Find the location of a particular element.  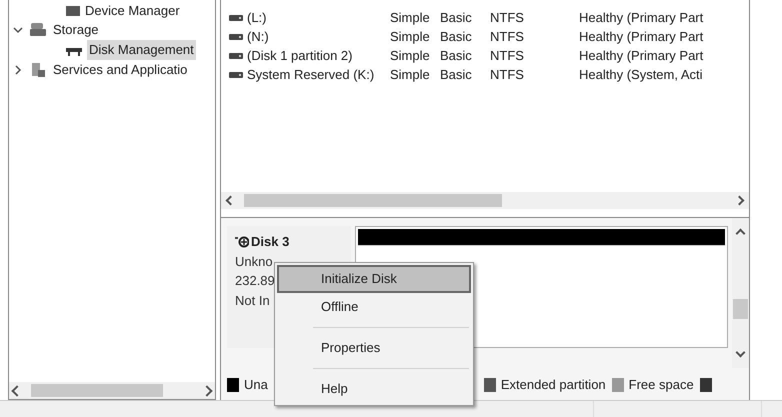

legend-label: Extended partition is located at coordinates (553, 385).